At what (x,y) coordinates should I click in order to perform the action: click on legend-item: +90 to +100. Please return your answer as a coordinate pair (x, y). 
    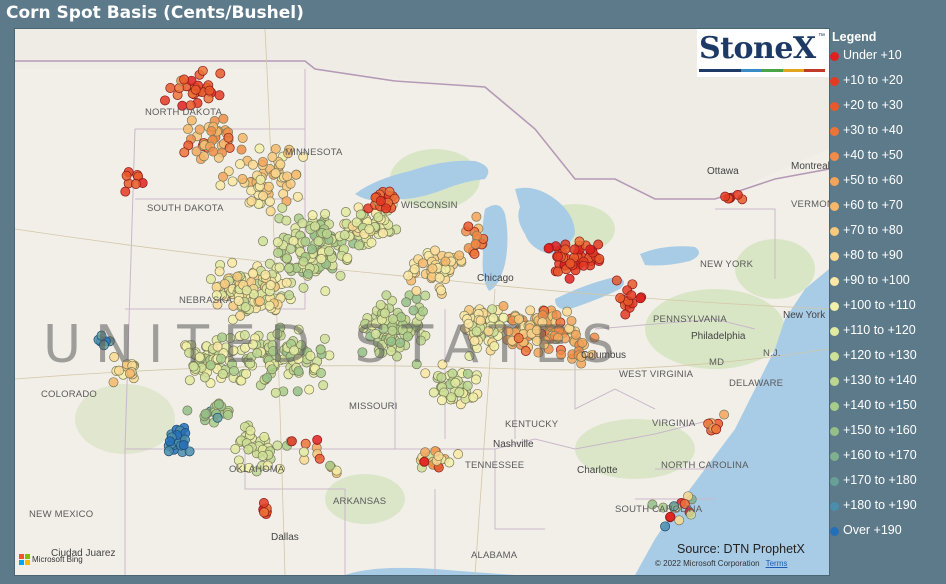
    Looking at the image, I should click on (873, 285).